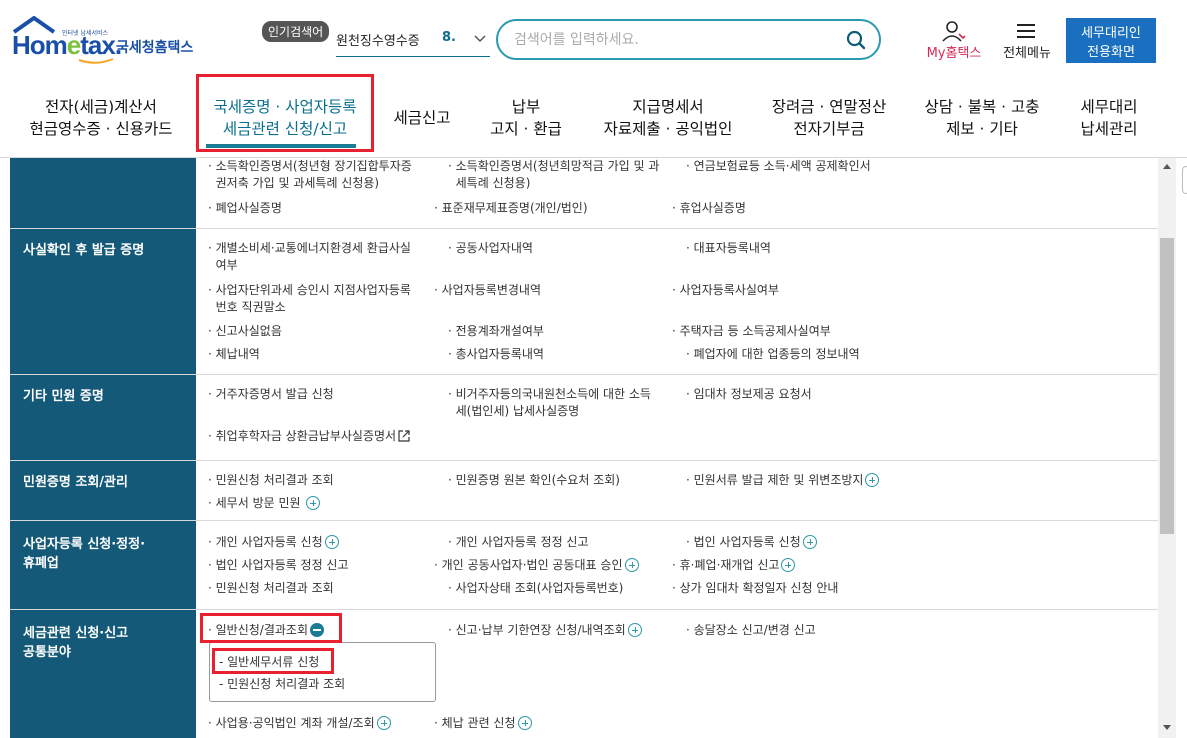  I want to click on menu-item: · 공동사업자내역, so click(490, 248).